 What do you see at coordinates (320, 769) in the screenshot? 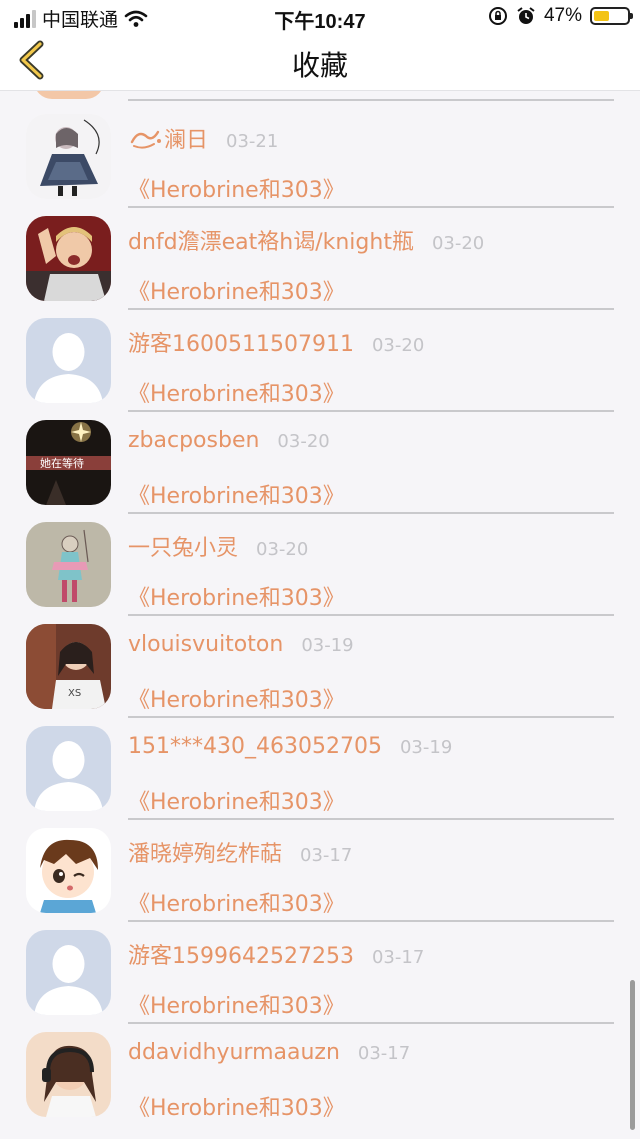
I see `list-item: 151***430_463052705 03-19 《Herobrine和303》` at bounding box center [320, 769].